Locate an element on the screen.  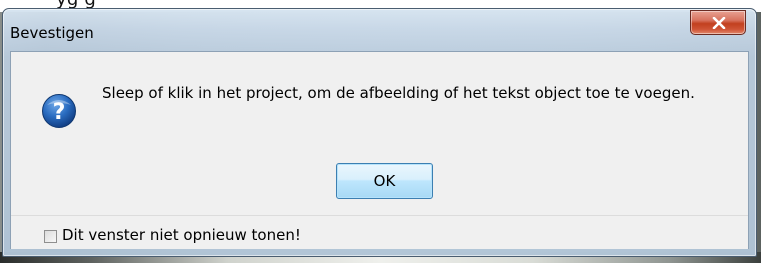
close-button is located at coordinates (718, 22).